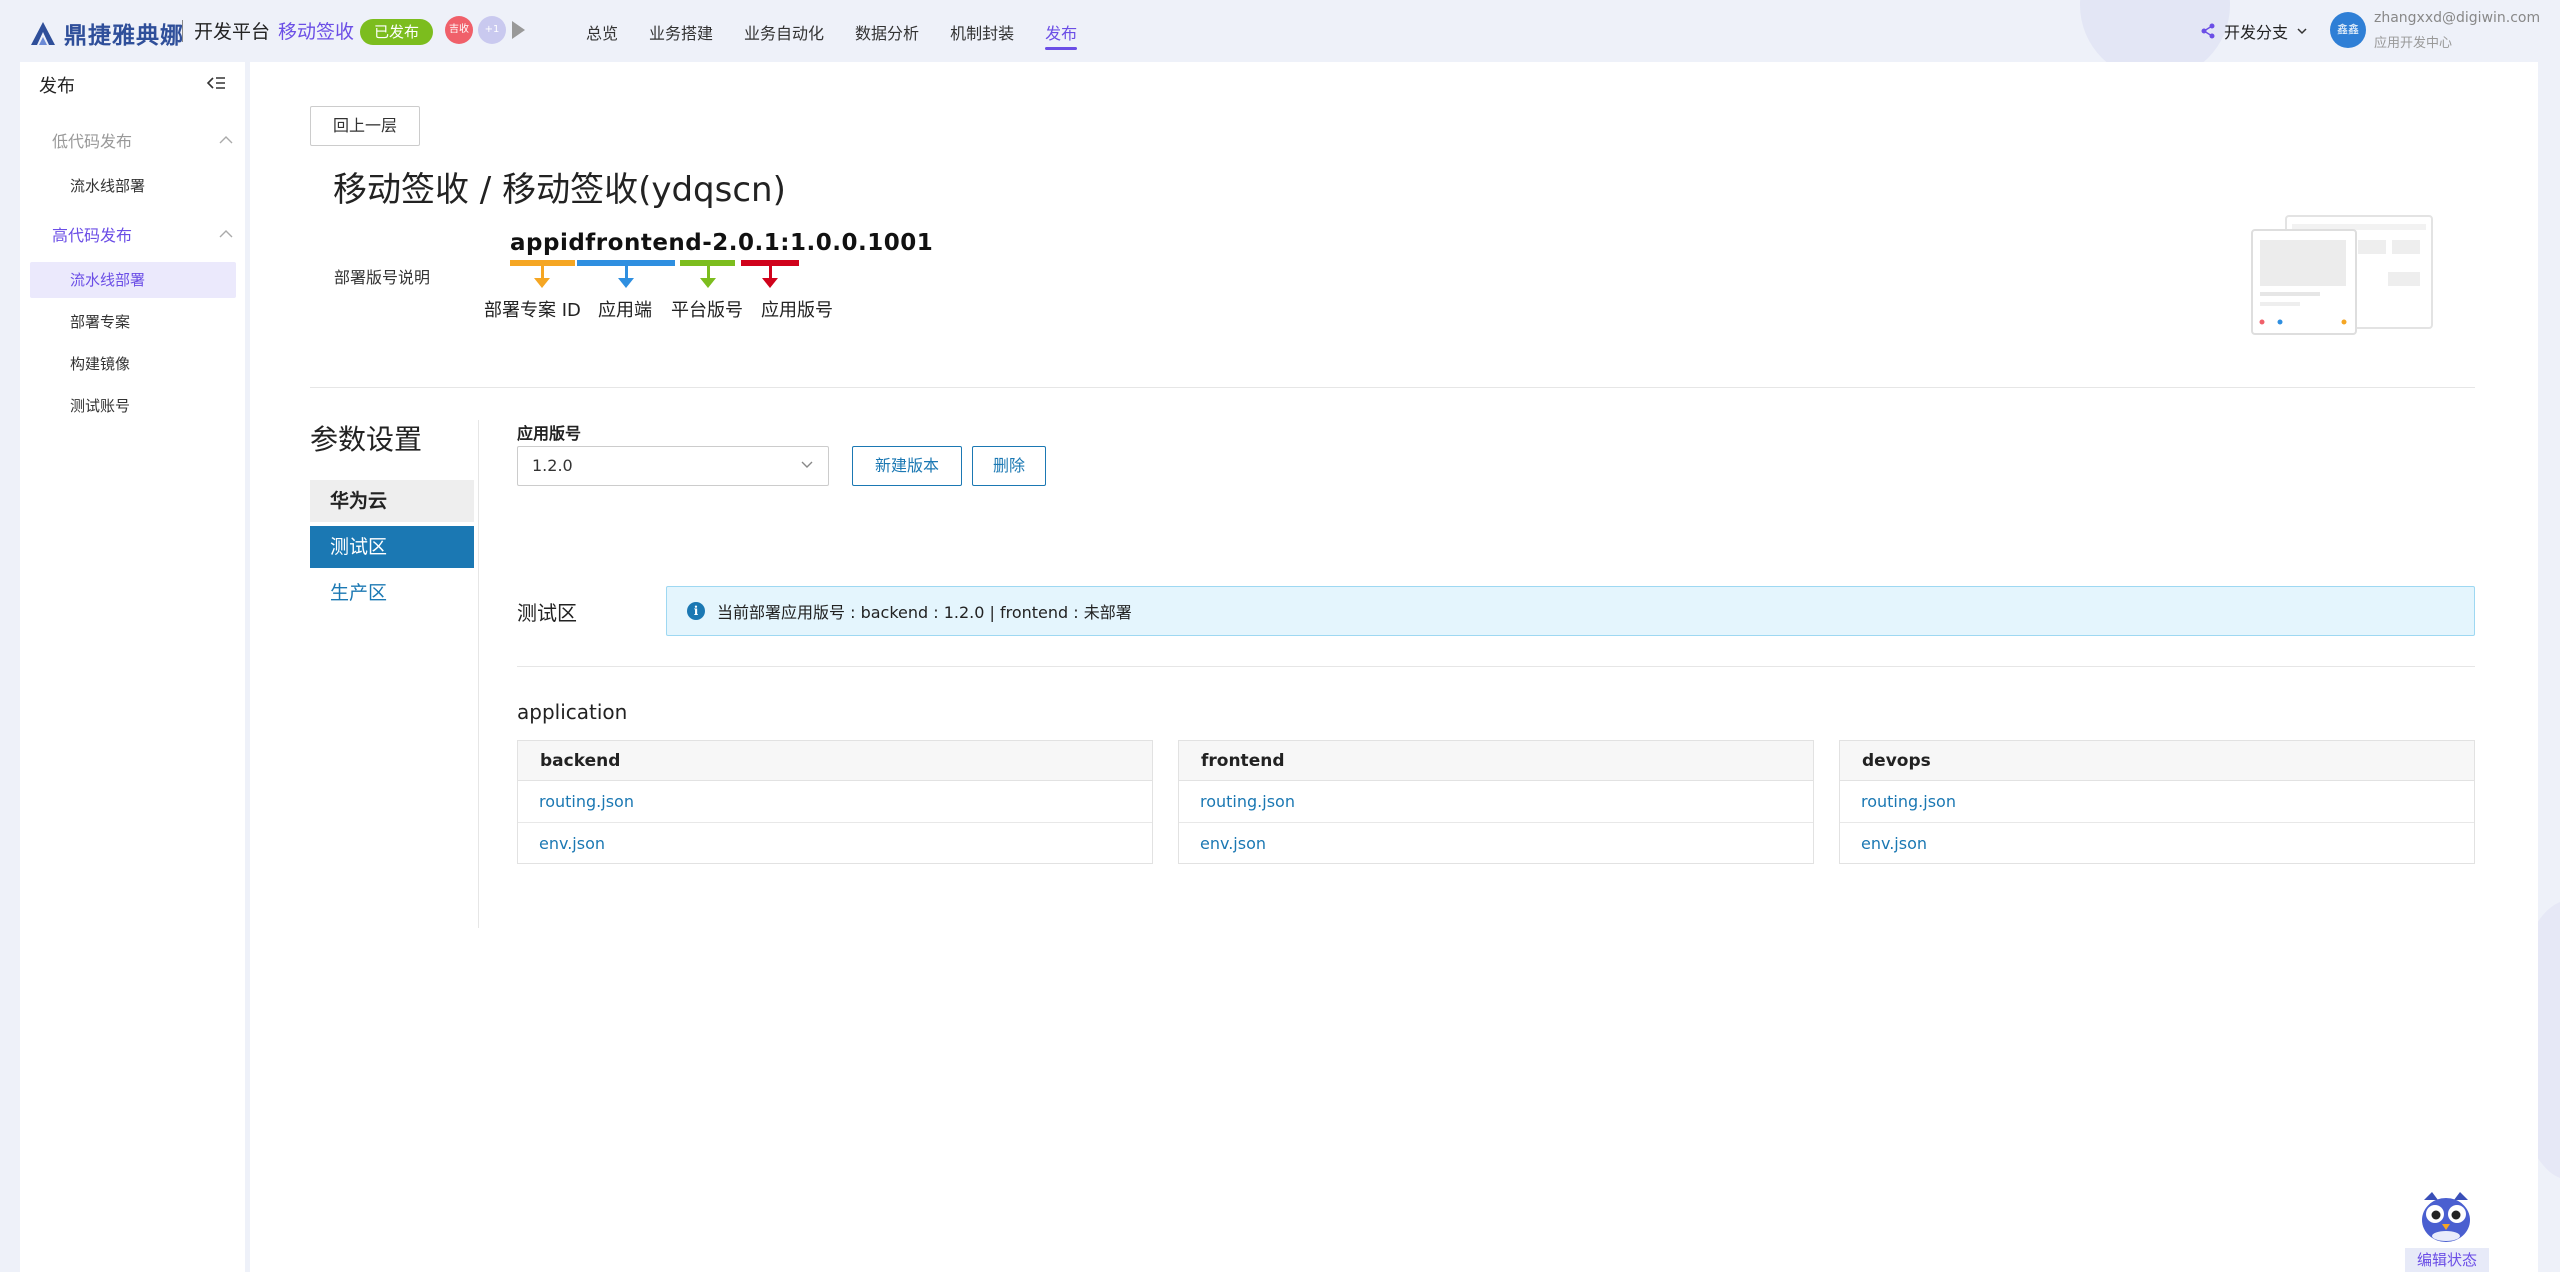  What do you see at coordinates (696, 611) in the screenshot?
I see `info-icon: i` at bounding box center [696, 611].